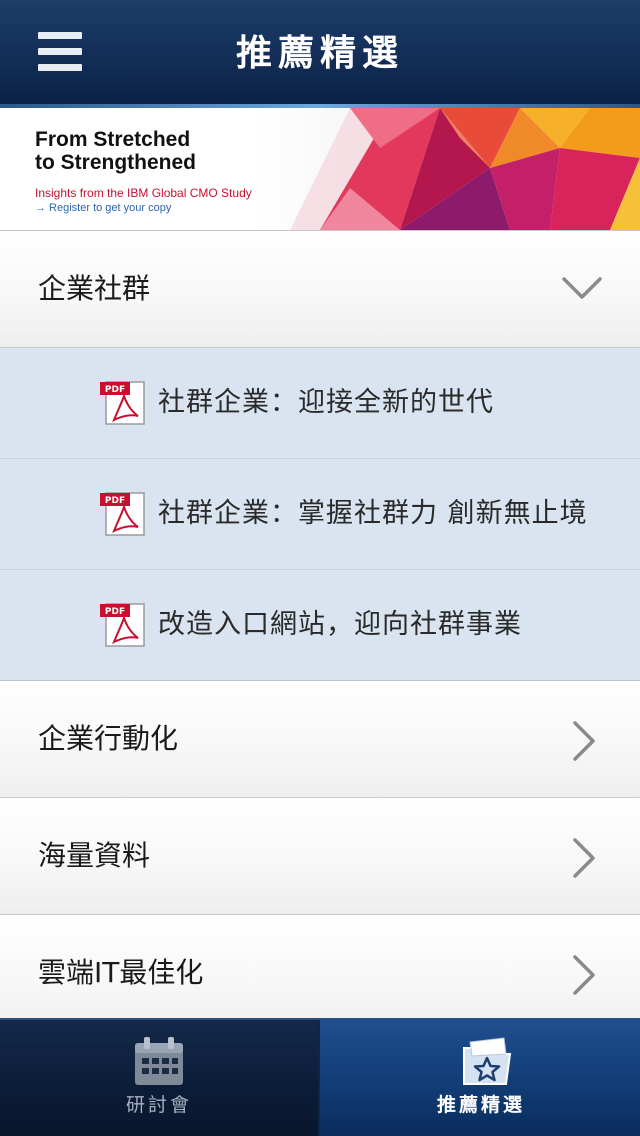  I want to click on list-item-document: PDF 改造入口網站，迎向社群事業, so click(320, 625).